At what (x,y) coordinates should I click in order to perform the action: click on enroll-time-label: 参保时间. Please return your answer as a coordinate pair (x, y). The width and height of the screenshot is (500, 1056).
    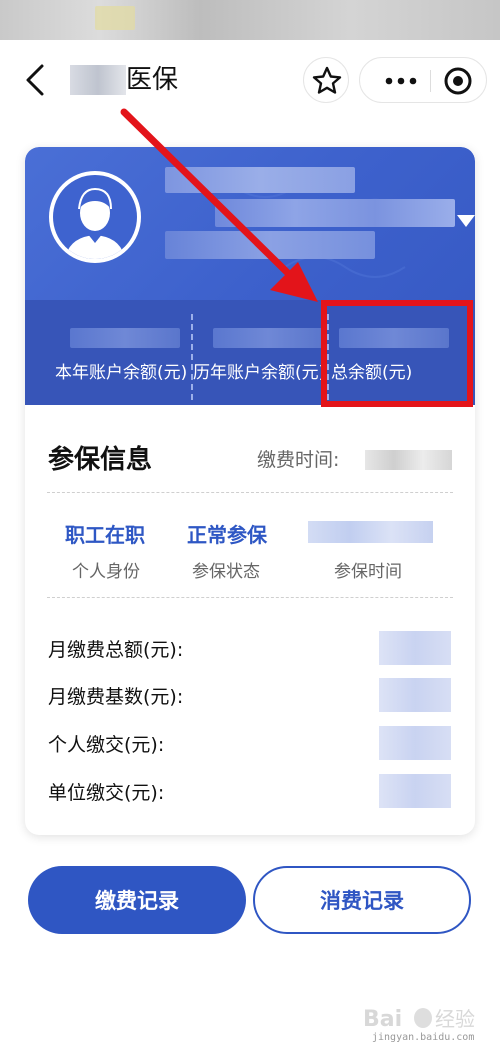
    Looking at the image, I should click on (368, 572).